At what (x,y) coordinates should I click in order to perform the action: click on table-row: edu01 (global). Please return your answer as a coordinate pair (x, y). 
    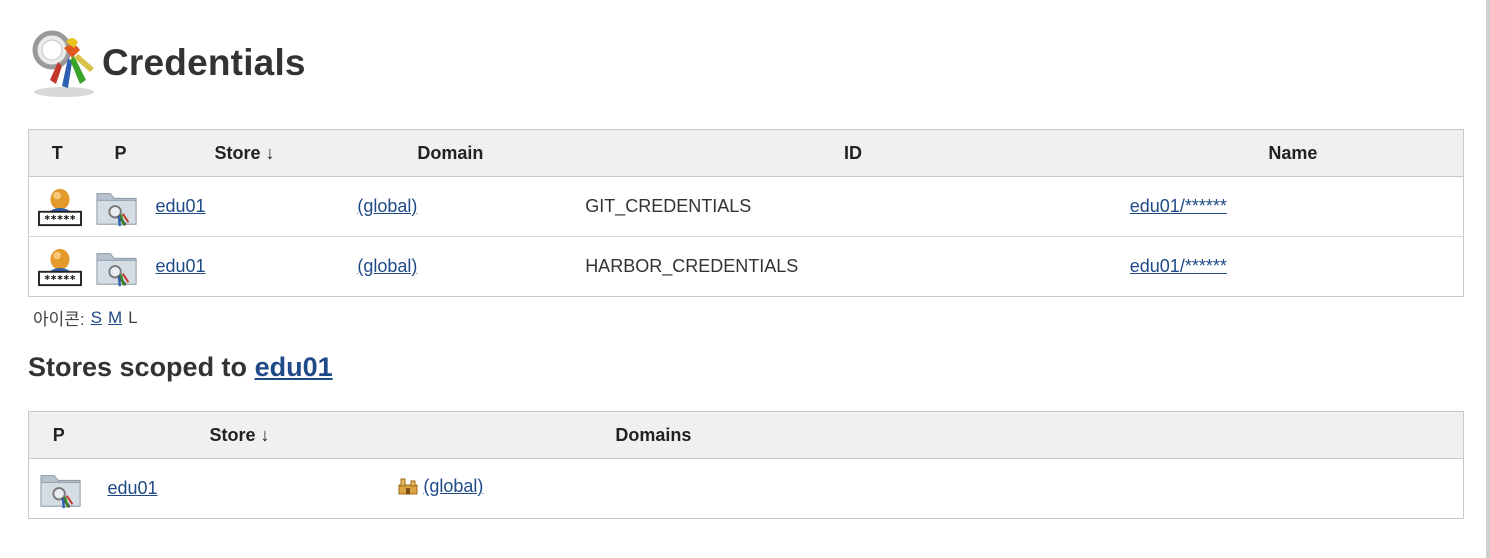
    Looking at the image, I should click on (746, 488).